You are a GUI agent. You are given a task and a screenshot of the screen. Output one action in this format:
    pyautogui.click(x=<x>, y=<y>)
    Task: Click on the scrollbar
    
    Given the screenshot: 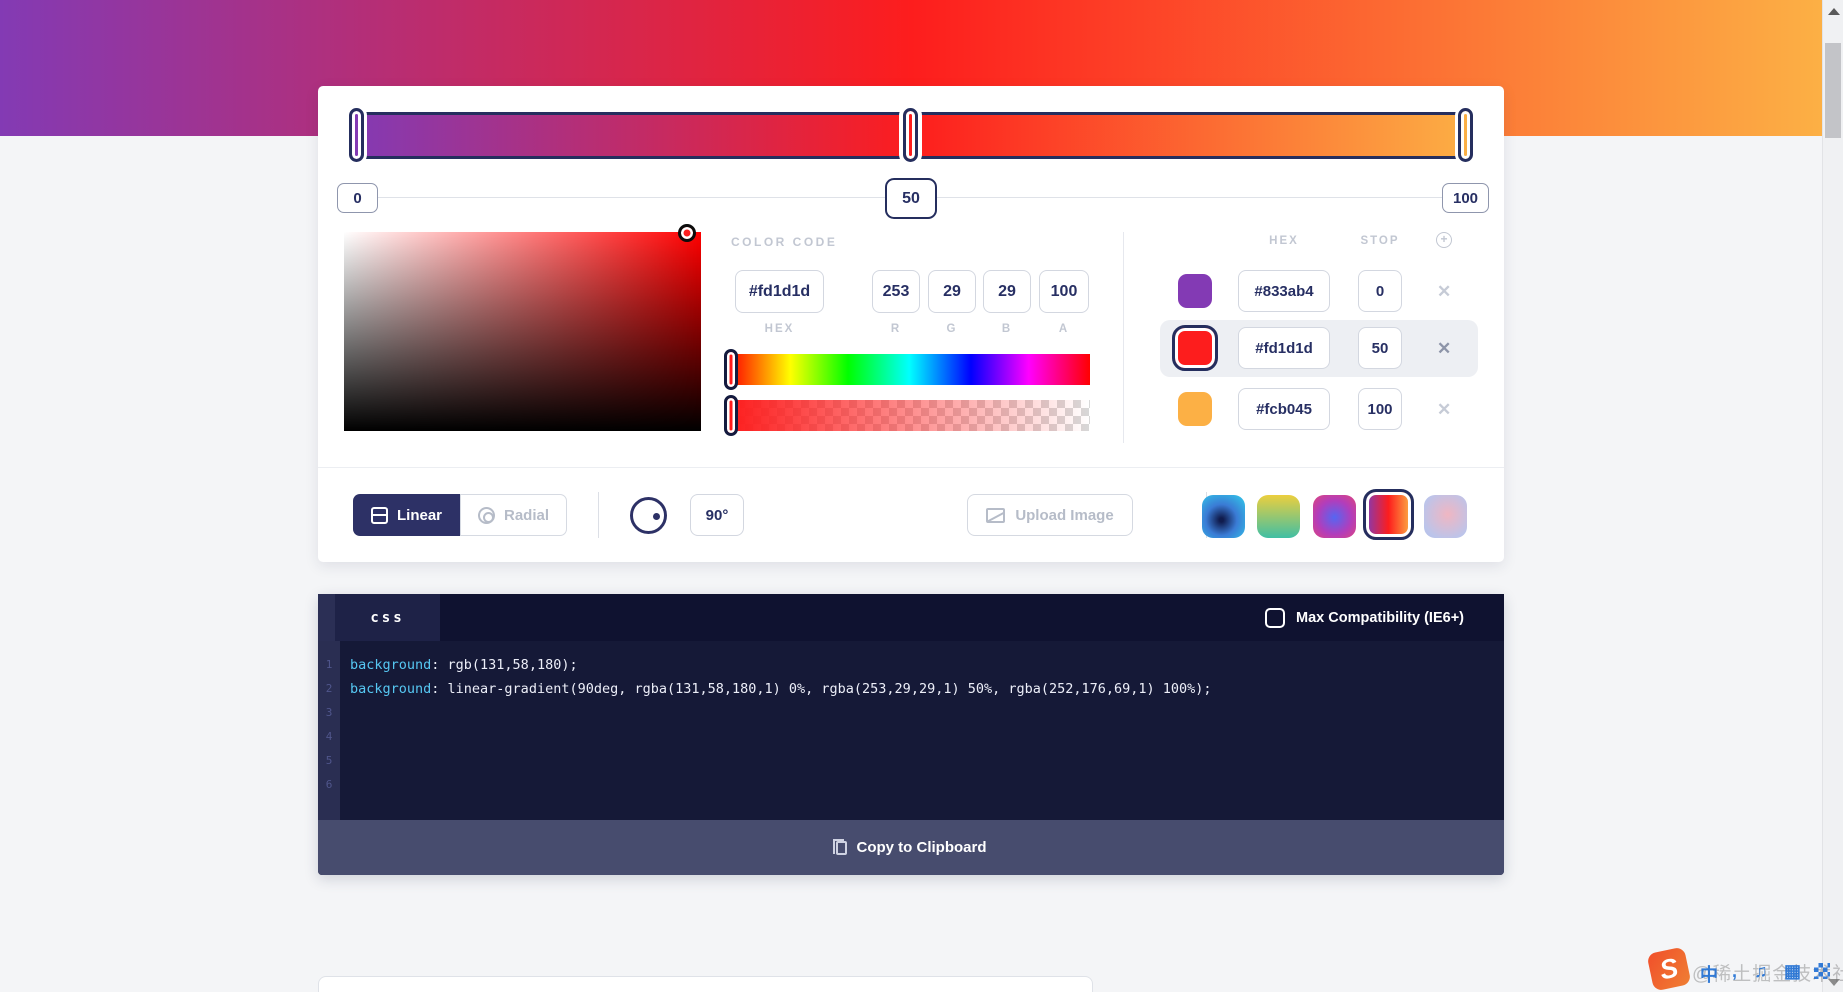 What is the action you would take?
    pyautogui.click(x=1832, y=496)
    